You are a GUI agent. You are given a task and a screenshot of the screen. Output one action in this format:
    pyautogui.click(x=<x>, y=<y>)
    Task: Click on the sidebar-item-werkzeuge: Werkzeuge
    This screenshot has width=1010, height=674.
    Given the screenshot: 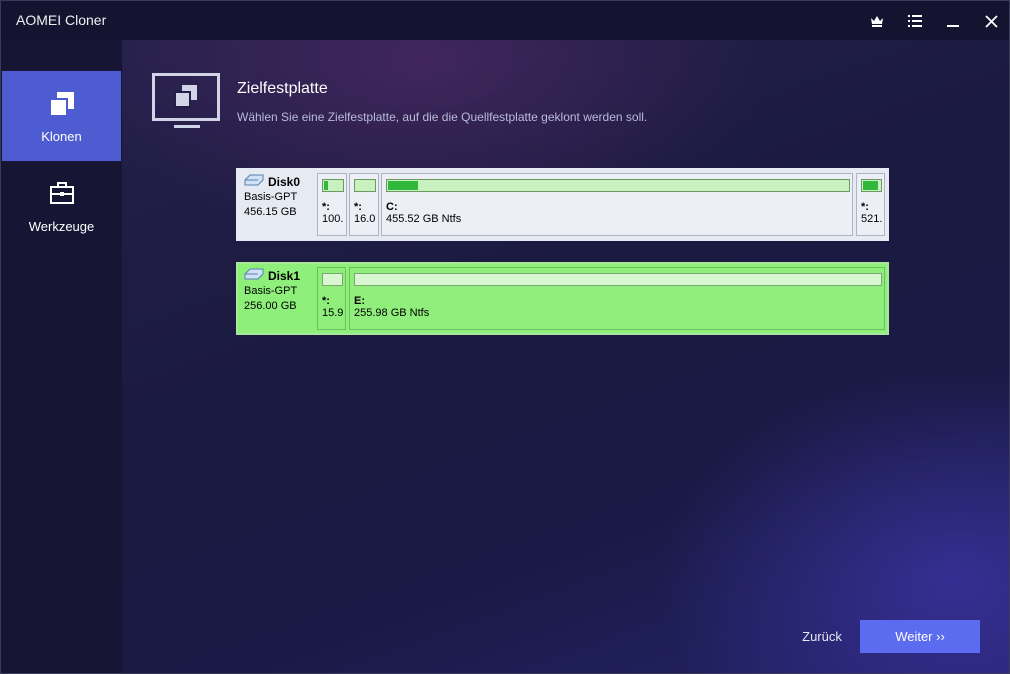 What is the action you would take?
    pyautogui.click(x=61, y=206)
    